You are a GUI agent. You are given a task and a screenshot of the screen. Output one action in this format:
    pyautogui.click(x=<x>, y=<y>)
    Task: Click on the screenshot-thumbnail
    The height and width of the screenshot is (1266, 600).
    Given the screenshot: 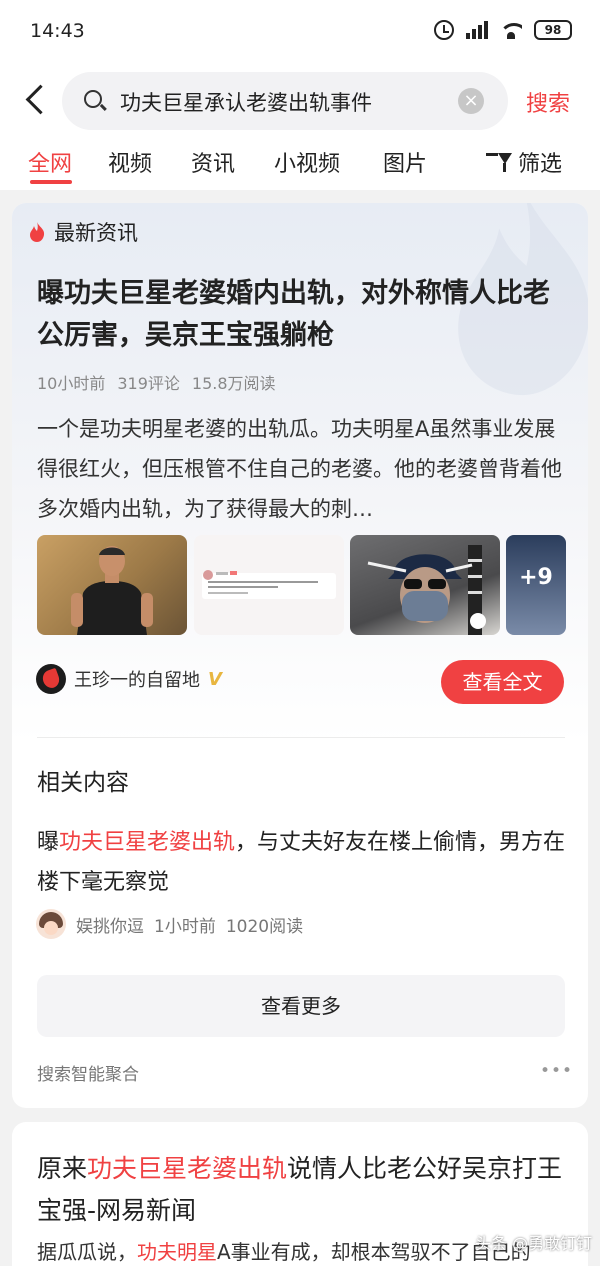 What is the action you would take?
    pyautogui.click(x=269, y=585)
    